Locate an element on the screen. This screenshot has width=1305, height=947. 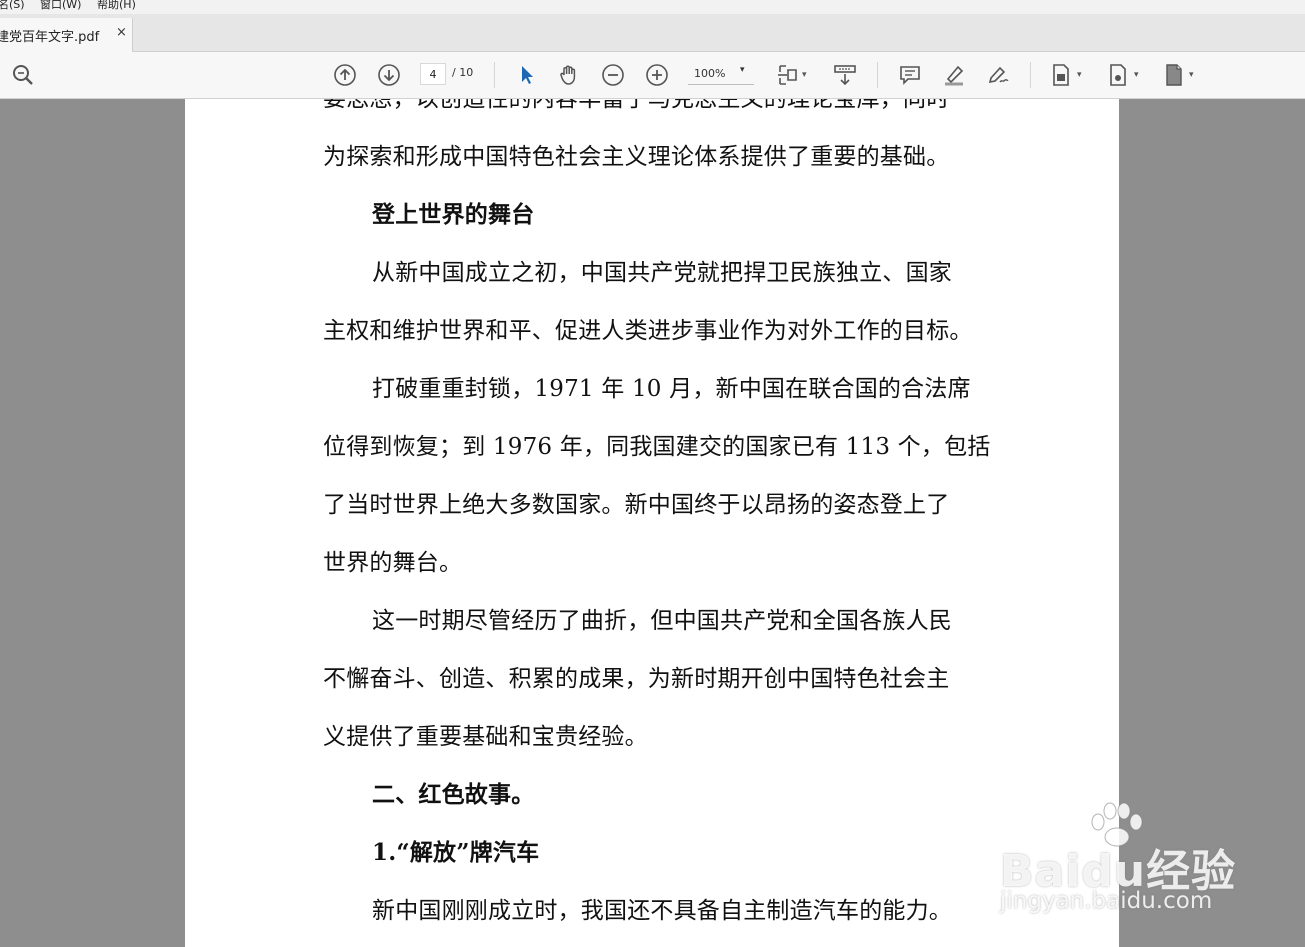
document-tab-title: 建党百年文字.pdf is located at coordinates (50, 37).